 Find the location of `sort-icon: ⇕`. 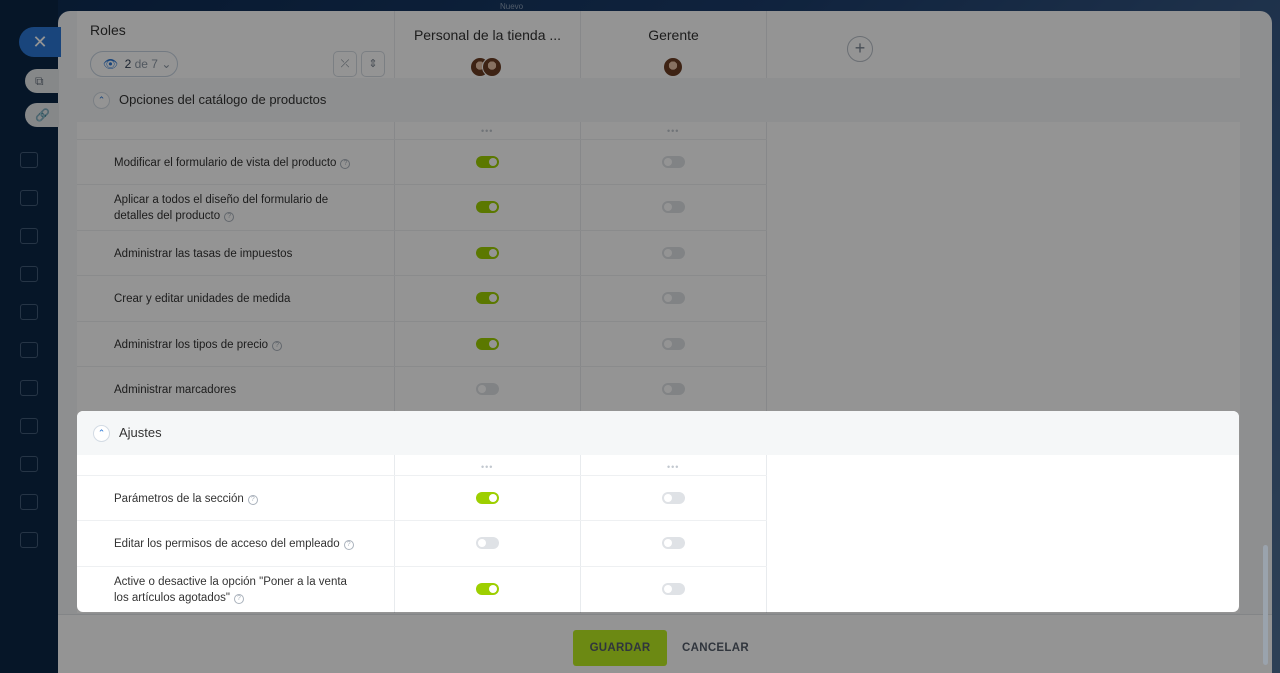

sort-icon: ⇕ is located at coordinates (373, 64).